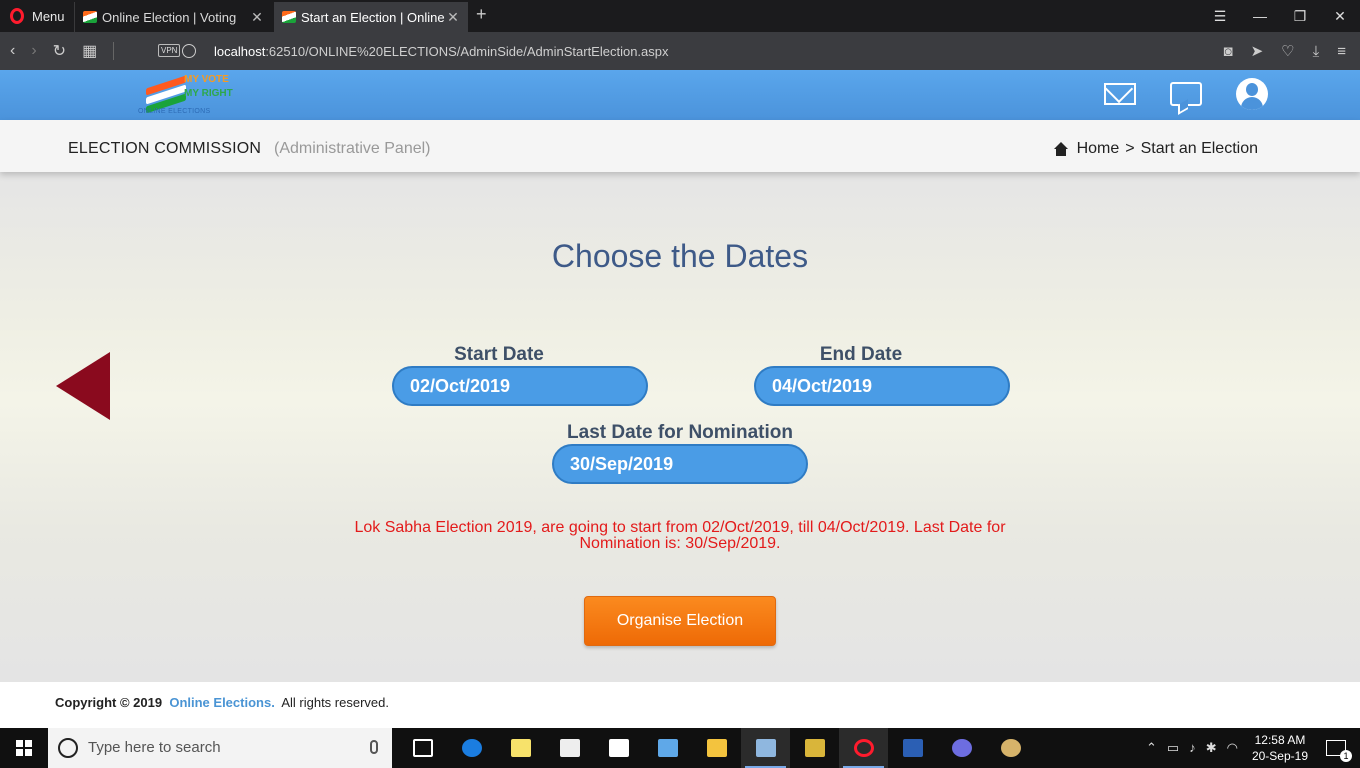 This screenshot has width=1360, height=768. I want to click on breadcrumb-home-link: Home, so click(1098, 149).